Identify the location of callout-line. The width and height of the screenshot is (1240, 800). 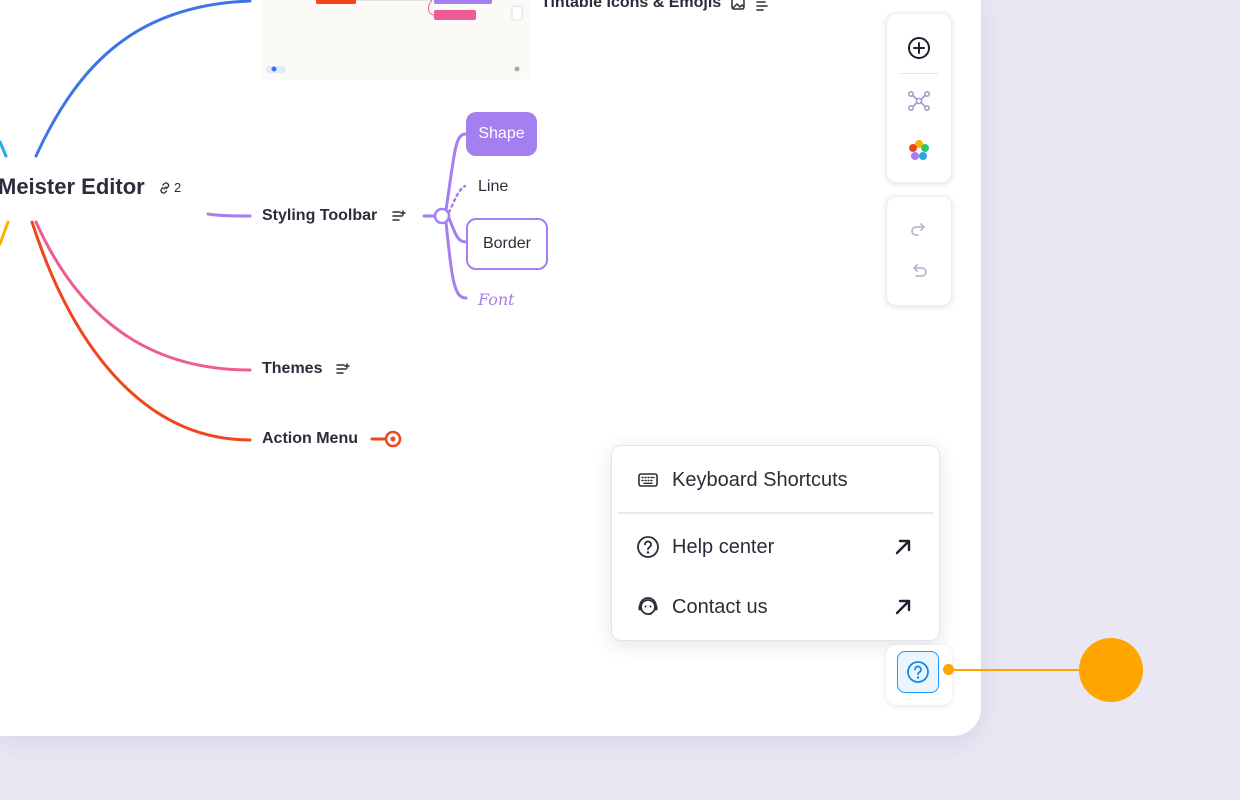
(1015, 670).